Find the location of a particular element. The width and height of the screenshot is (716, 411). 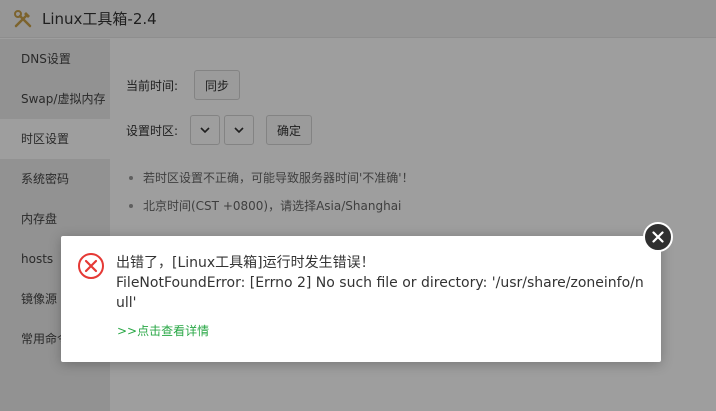

close-dialog-button is located at coordinates (658, 237).